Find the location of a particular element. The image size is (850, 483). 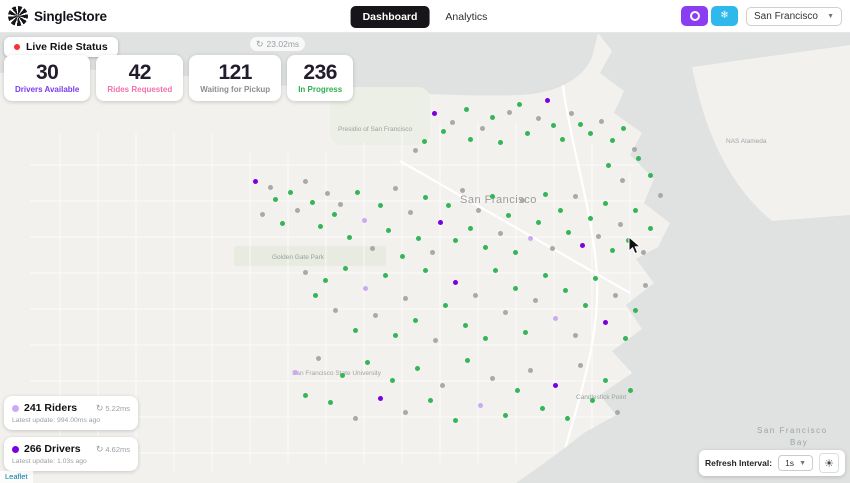

refresh-interval-label: Refresh Interval: is located at coordinates (738, 463).